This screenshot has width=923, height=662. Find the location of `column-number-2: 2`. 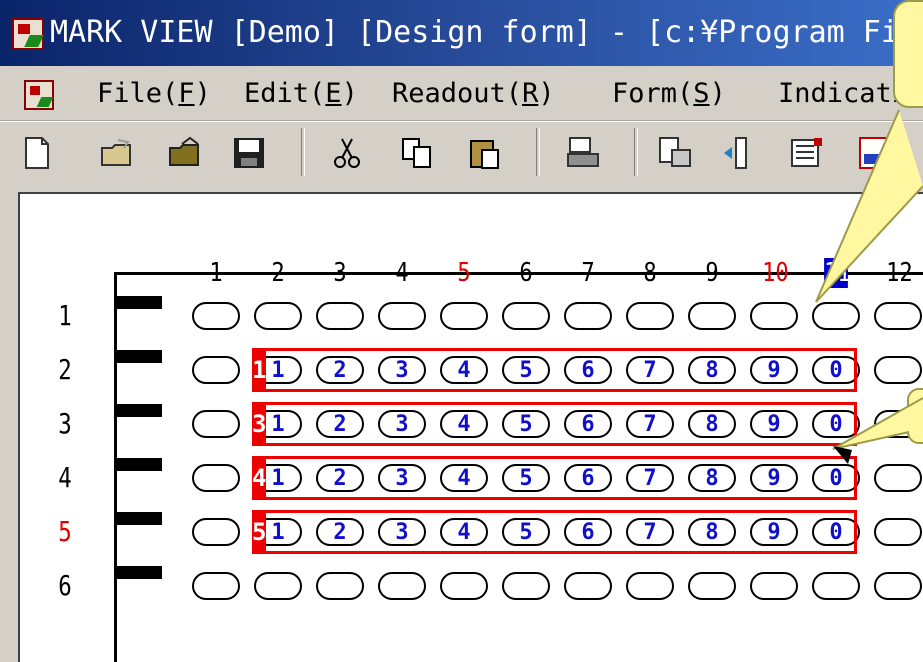

column-number-2: 2 is located at coordinates (278, 273).